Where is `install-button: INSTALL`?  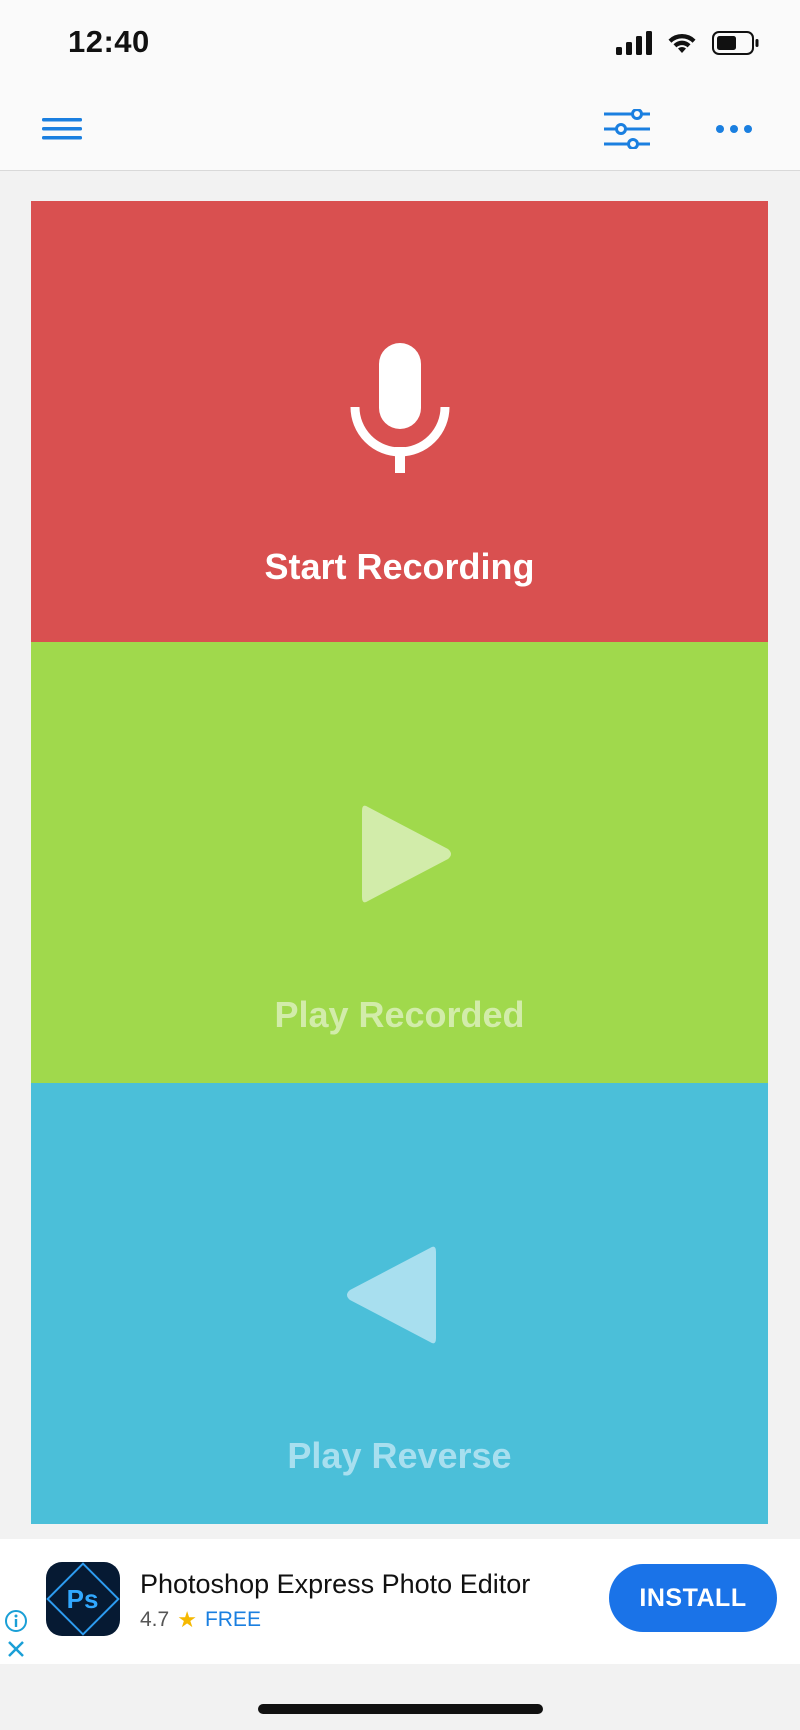
install-button: INSTALL is located at coordinates (693, 1598).